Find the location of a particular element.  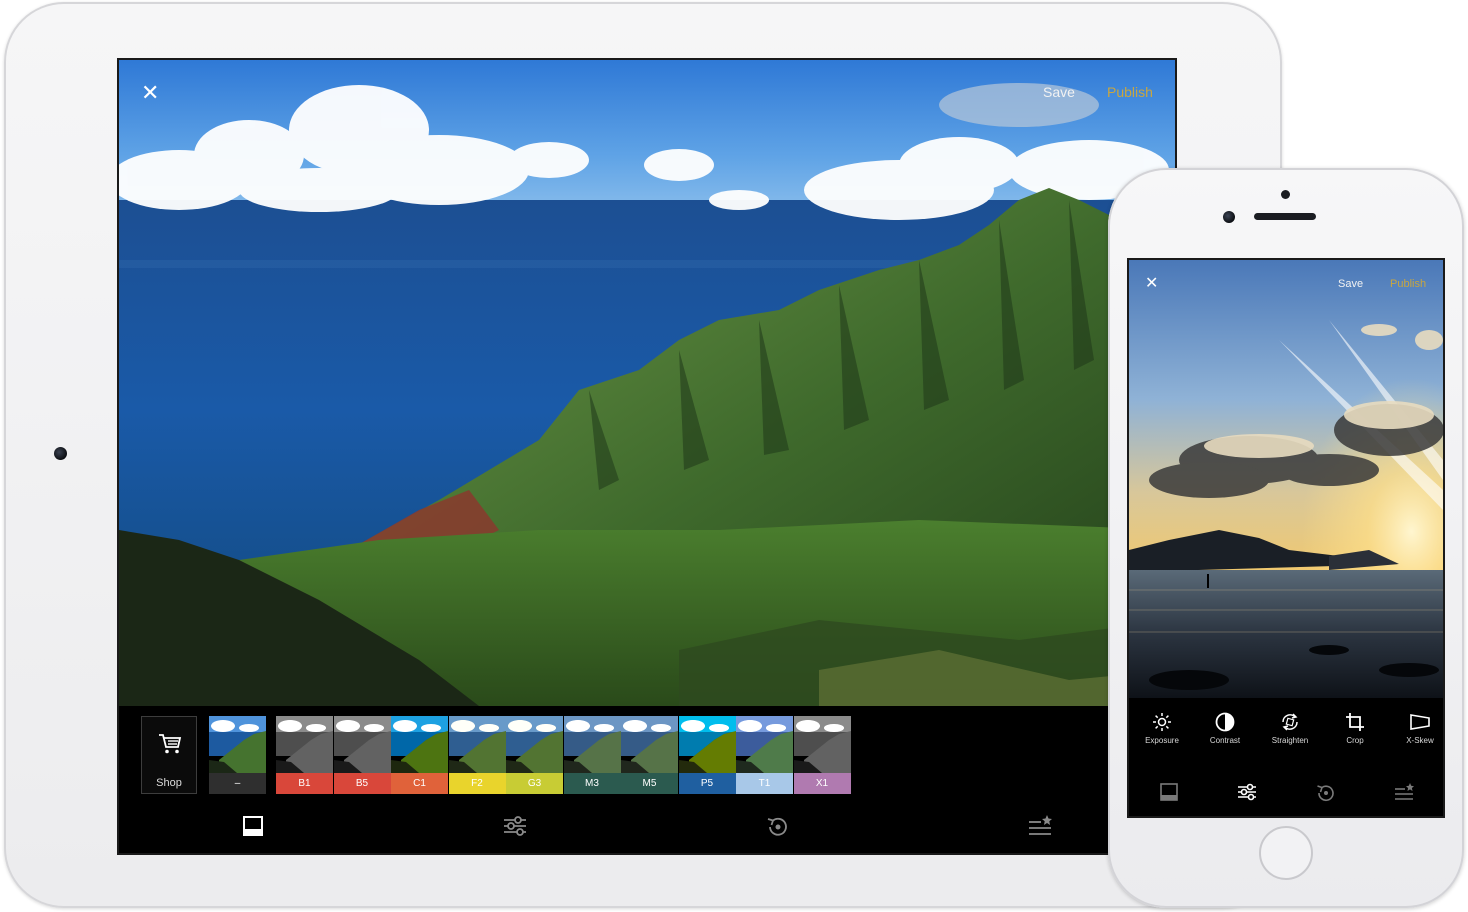

home-button is located at coordinates (1286, 853).